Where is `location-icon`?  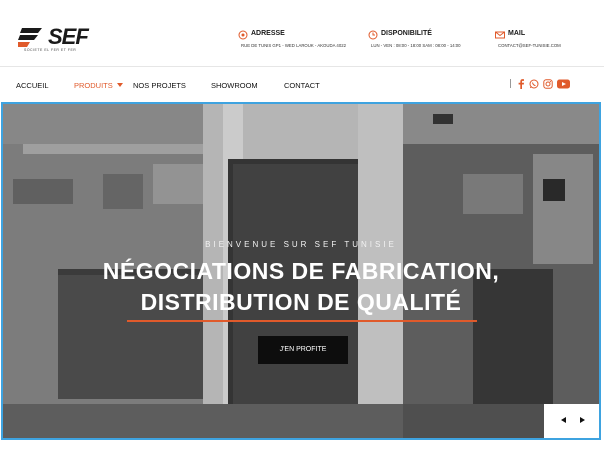
location-icon is located at coordinates (243, 35).